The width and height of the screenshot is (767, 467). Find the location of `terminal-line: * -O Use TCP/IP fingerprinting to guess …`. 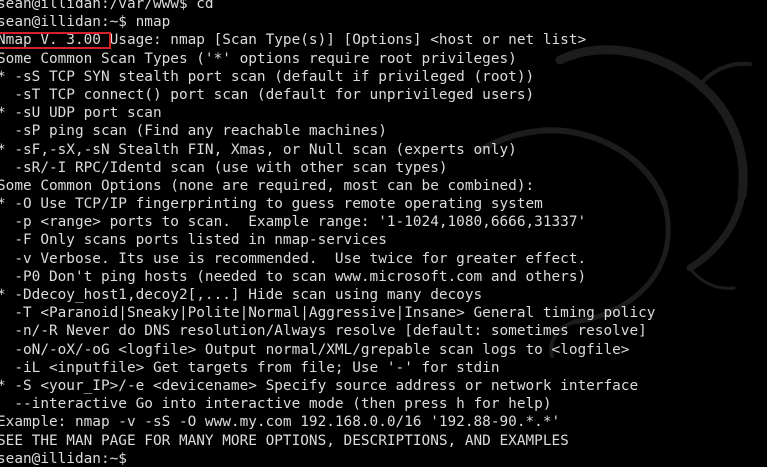

terminal-line: * -O Use TCP/IP fingerprinting to guess … is located at coordinates (271, 204).